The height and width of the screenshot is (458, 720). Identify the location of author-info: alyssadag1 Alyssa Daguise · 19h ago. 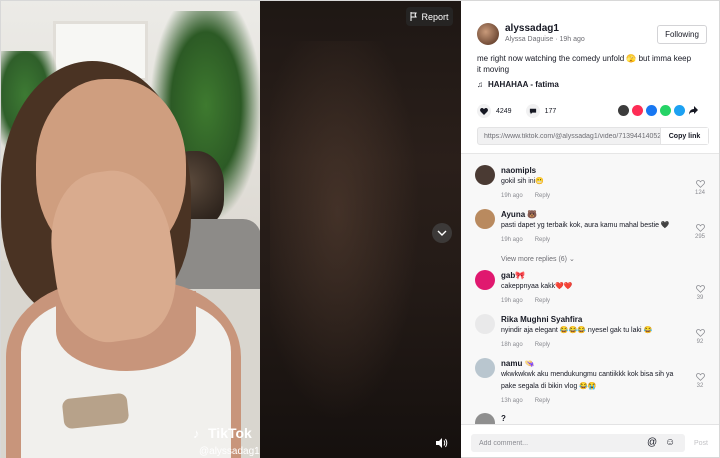
(531, 34).